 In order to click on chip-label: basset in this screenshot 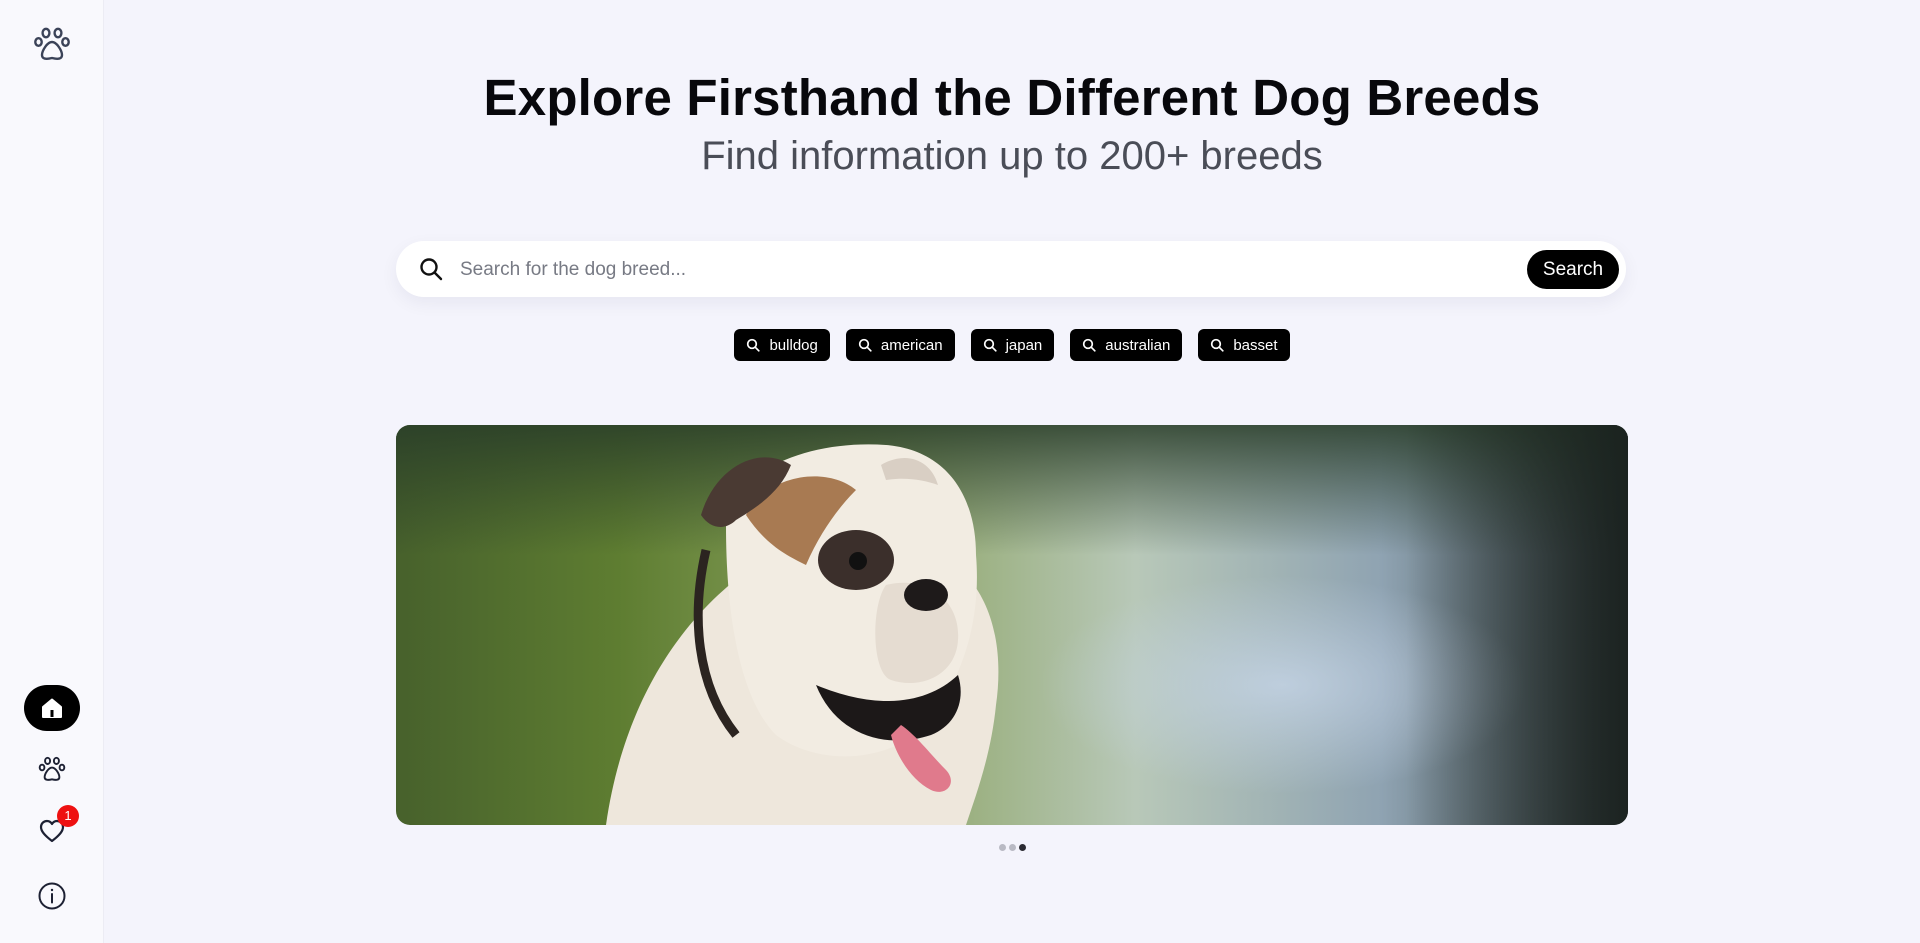, I will do `click(1255, 345)`.